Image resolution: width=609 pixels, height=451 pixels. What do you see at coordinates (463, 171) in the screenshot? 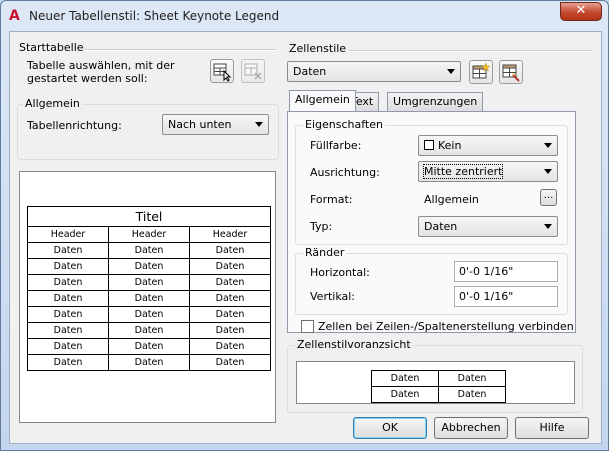
I see `alignment-value: Mitte zentriert` at bounding box center [463, 171].